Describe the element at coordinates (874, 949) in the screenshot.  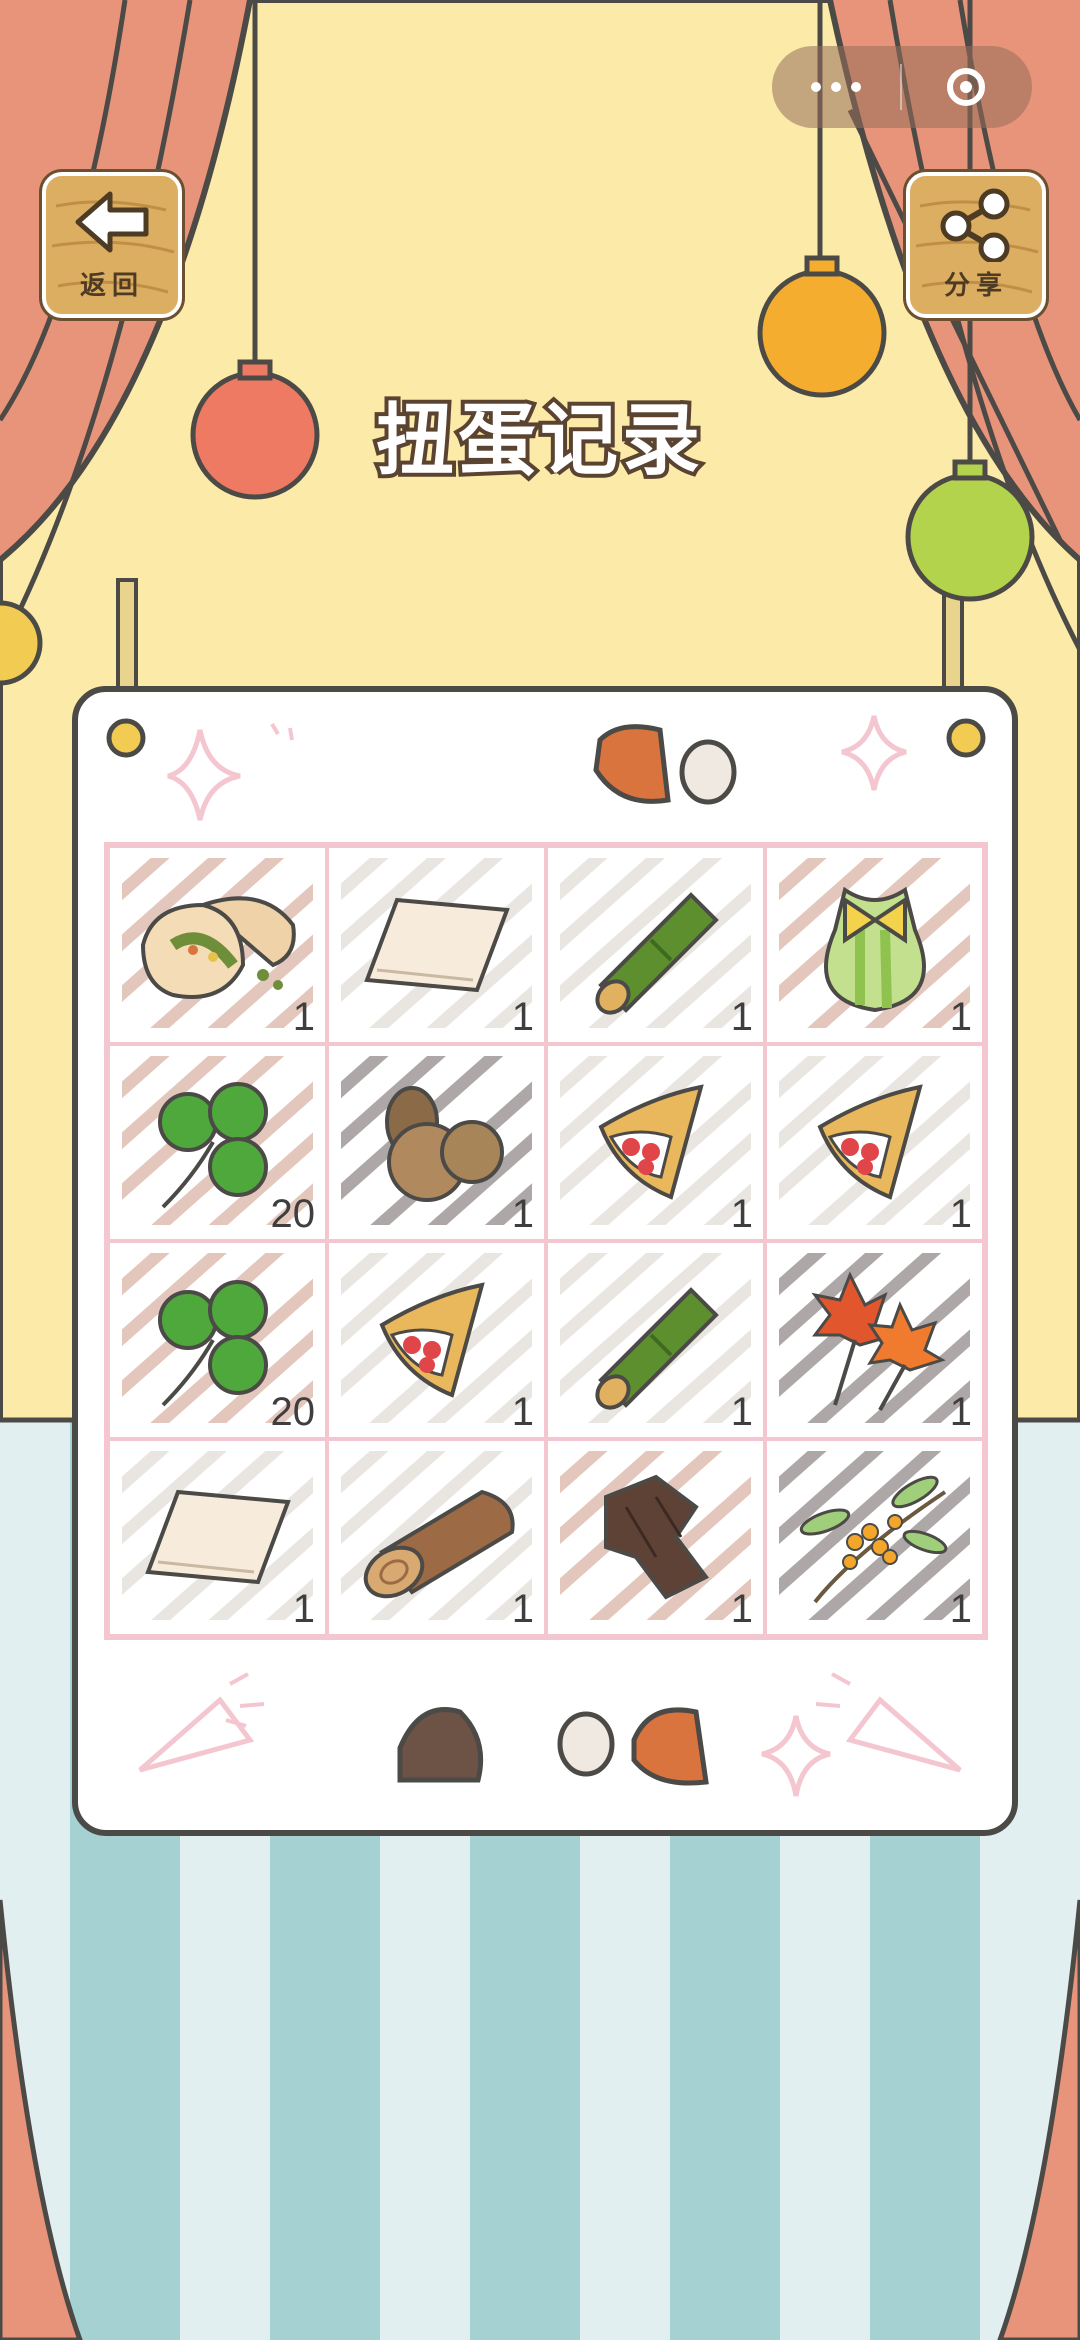
I see `gift-pouch-icon` at that location.